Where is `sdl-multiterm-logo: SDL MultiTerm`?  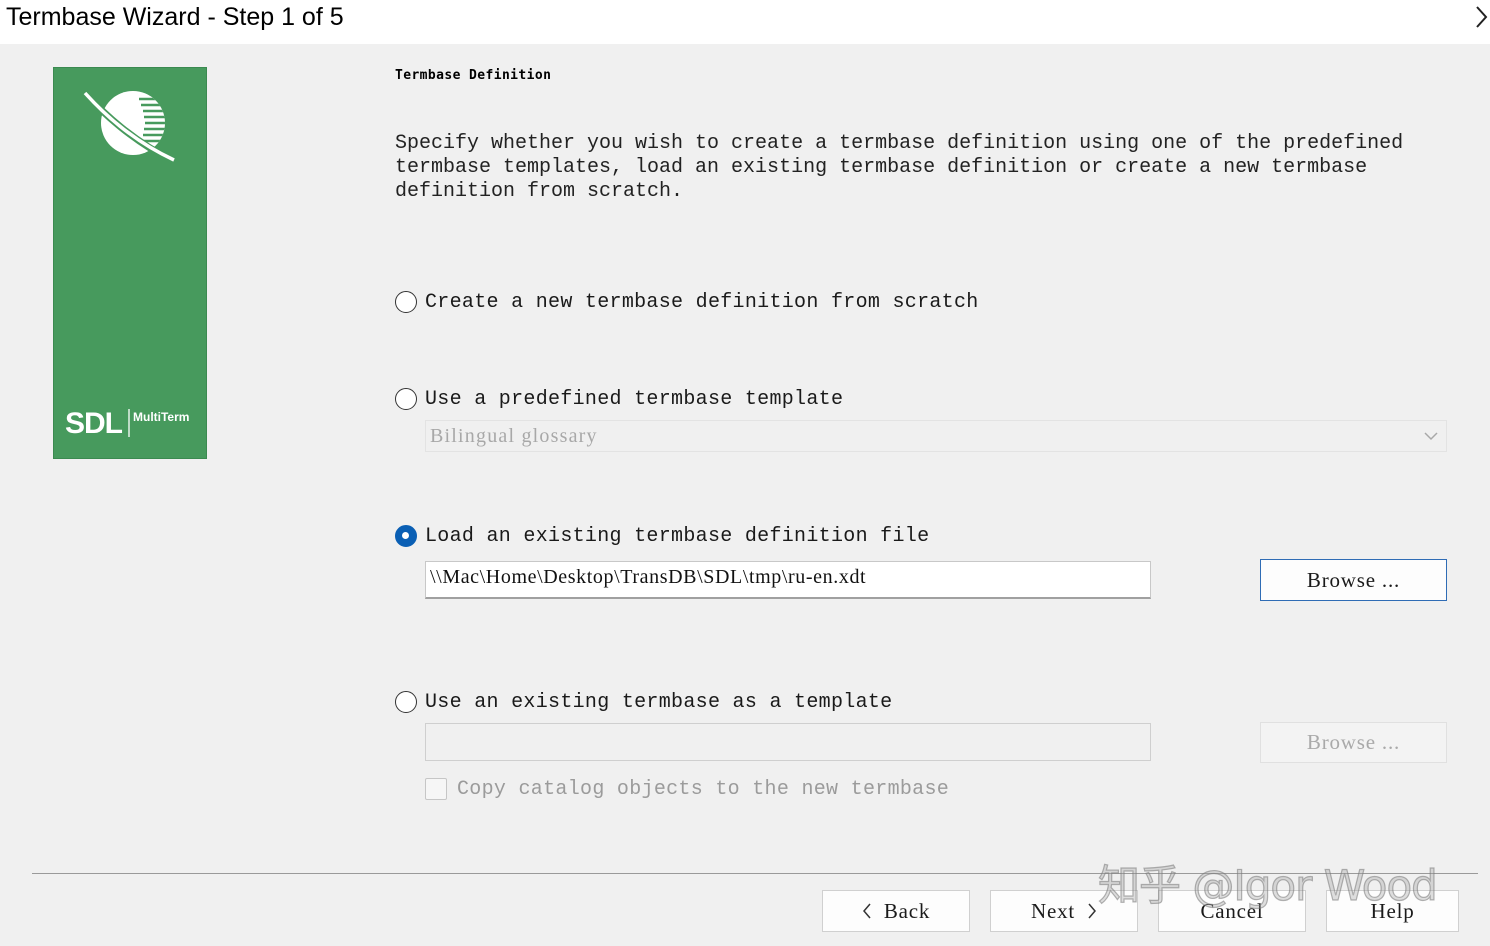
sdl-multiterm-logo: SDL MultiTerm is located at coordinates (127, 423).